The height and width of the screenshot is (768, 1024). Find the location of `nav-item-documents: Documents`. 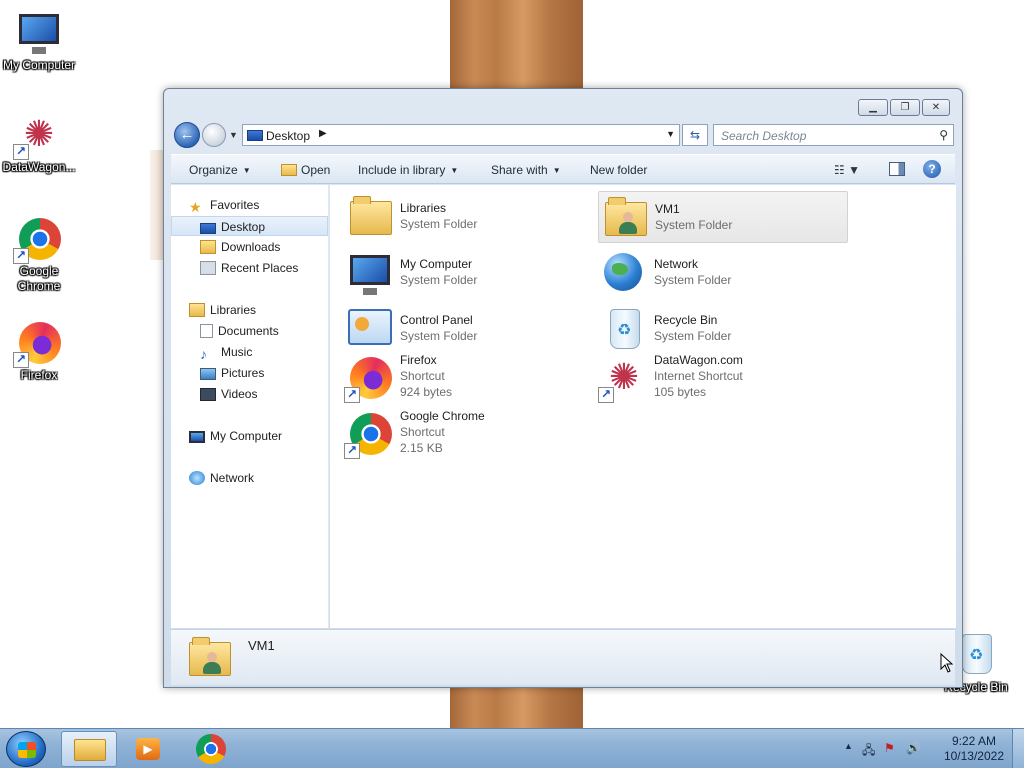

nav-item-documents: Documents is located at coordinates (249, 331).